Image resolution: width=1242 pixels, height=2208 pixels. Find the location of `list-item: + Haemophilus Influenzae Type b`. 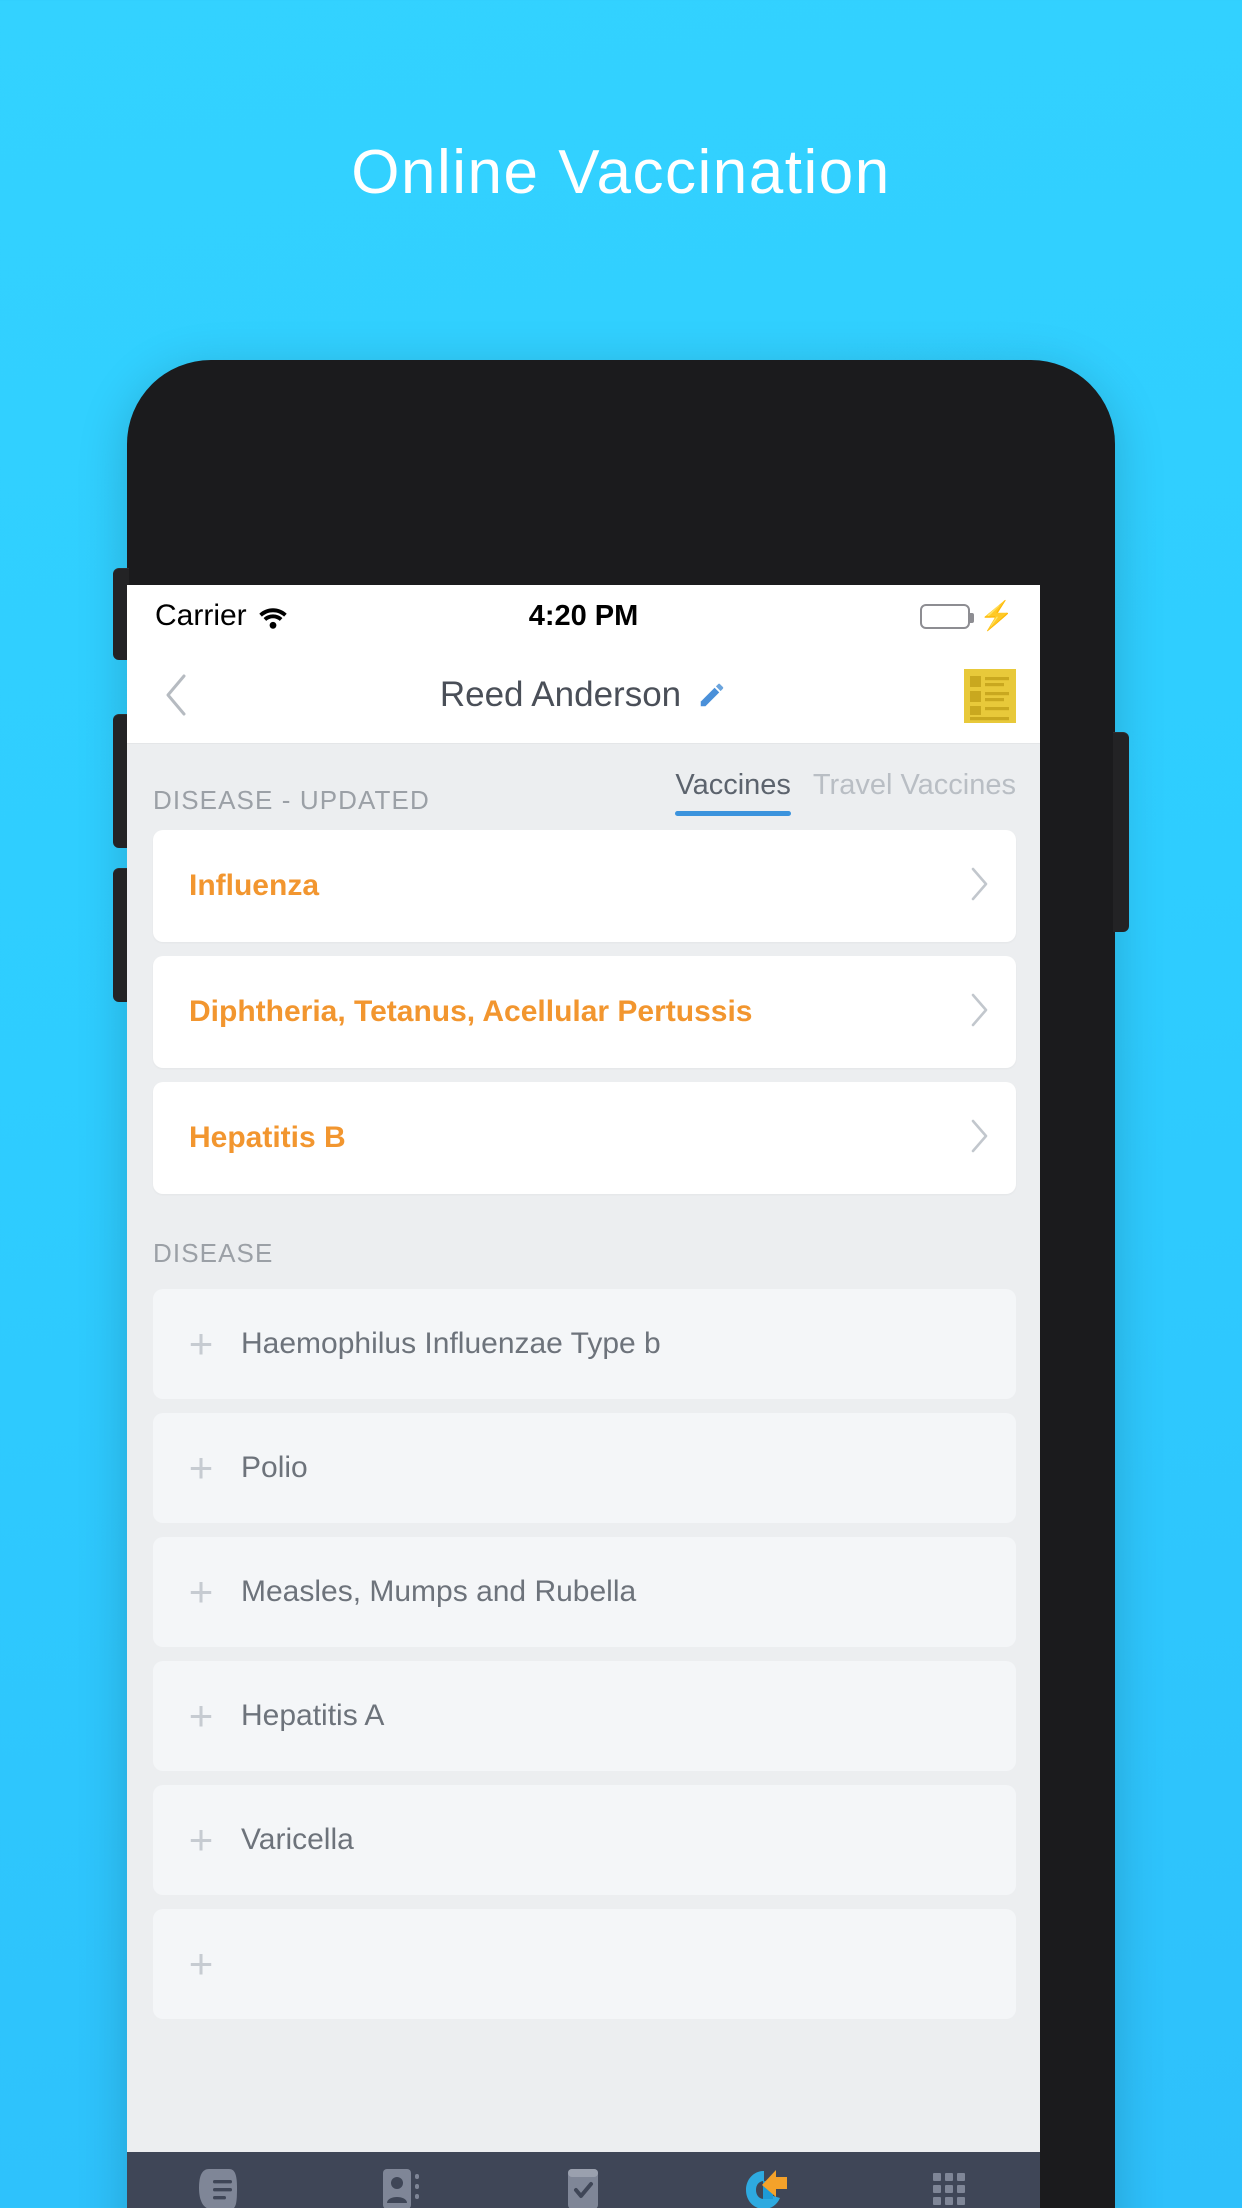

list-item: + Haemophilus Influenzae Type b is located at coordinates (584, 1344).